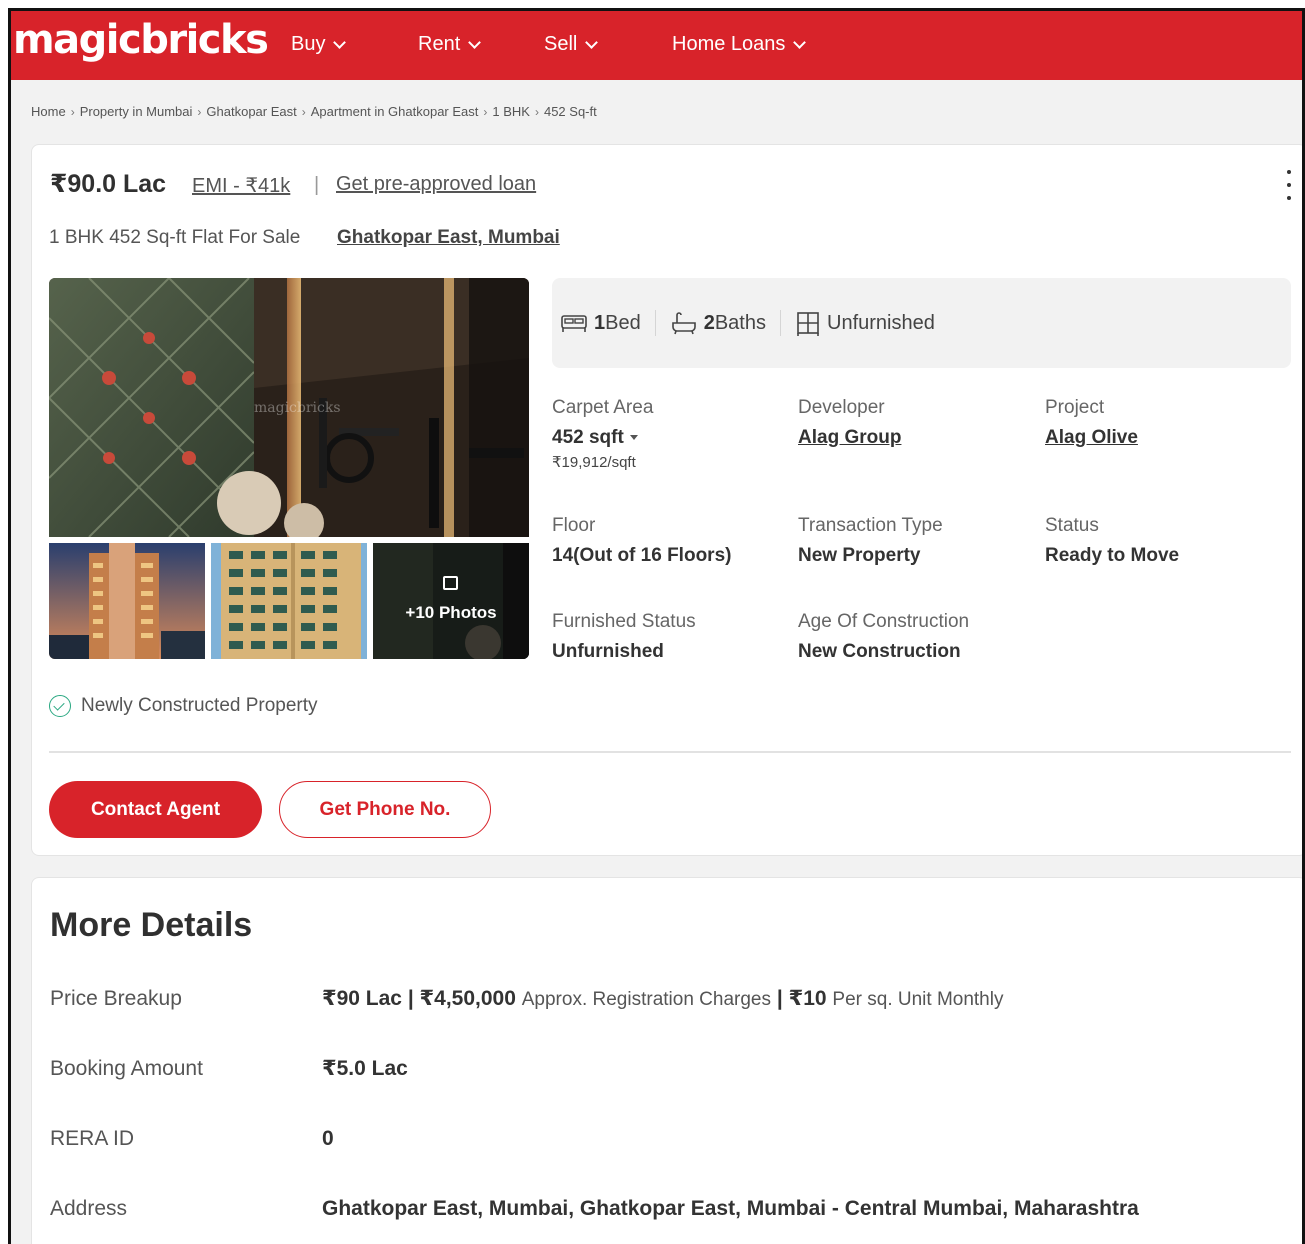  What do you see at coordinates (603, 407) in the screenshot?
I see `carpet-area-label: Carpet Area` at bounding box center [603, 407].